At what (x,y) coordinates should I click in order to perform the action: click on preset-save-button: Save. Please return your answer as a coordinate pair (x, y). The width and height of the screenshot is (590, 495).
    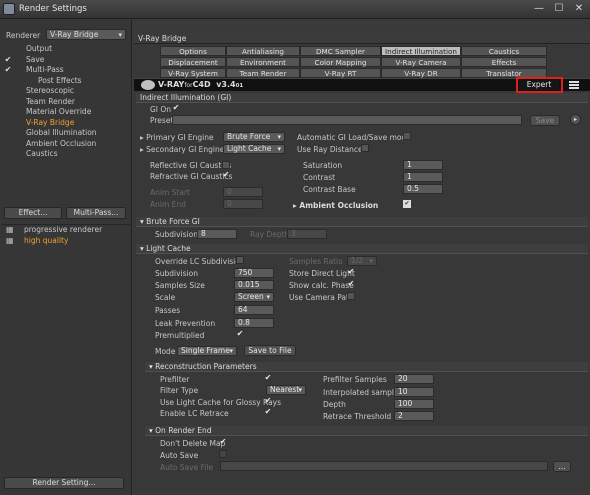
    Looking at the image, I should click on (545, 120).